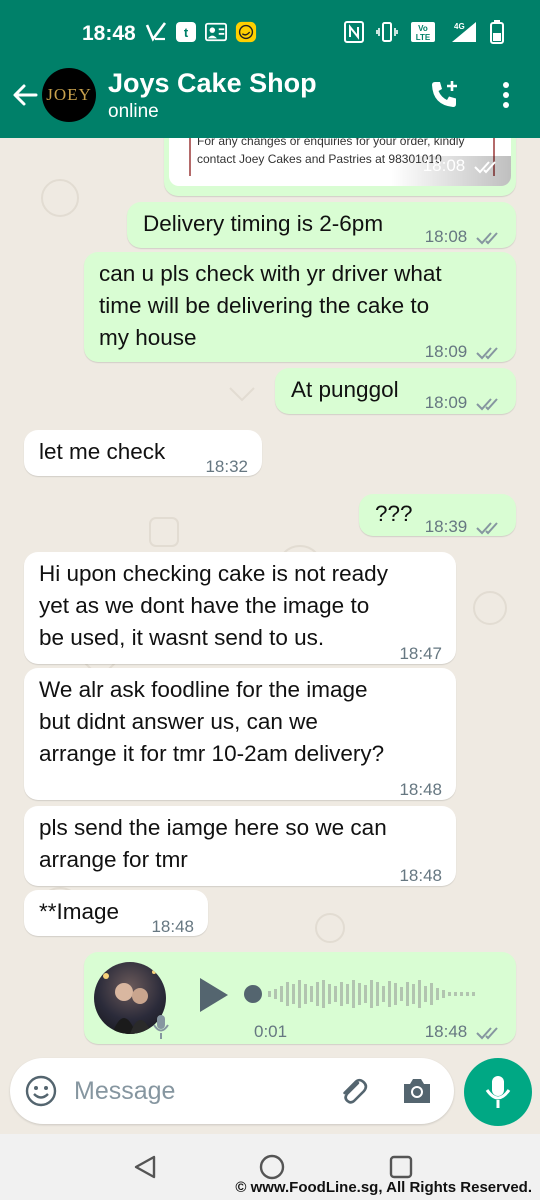 Image resolution: width=540 pixels, height=1200 pixels. I want to click on message-time: 18:47, so click(420, 653).